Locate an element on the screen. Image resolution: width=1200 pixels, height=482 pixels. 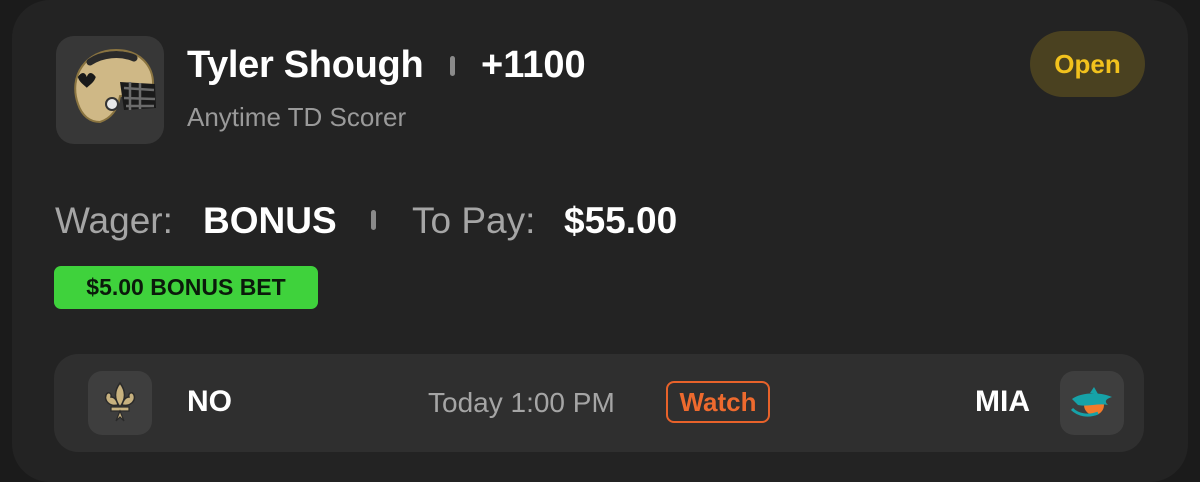
player-team-logo is located at coordinates (110, 90).